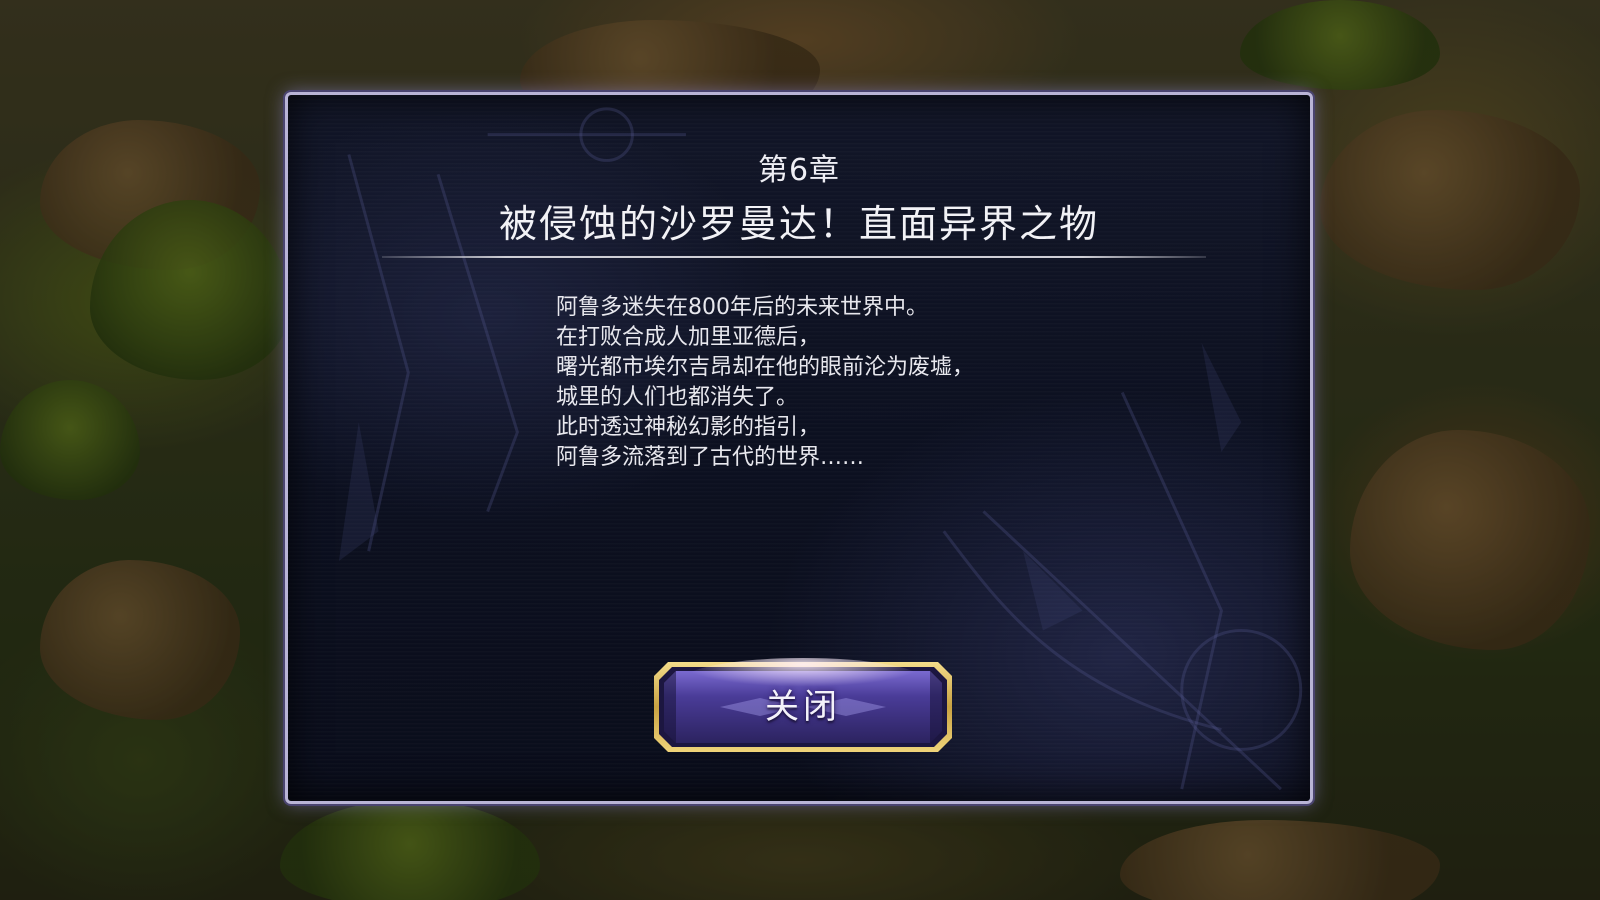 This screenshot has height=900, width=1600. Describe the element at coordinates (798, 224) in the screenshot. I see `chapter-title: 被侵蚀的沙罗曼达！直面异界之物` at that location.